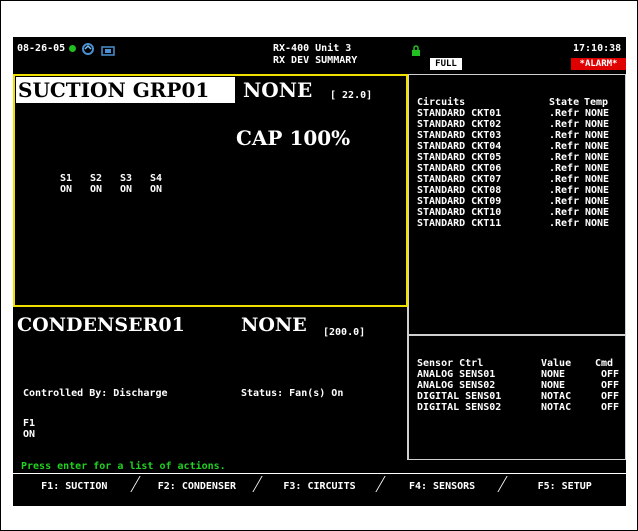 This screenshot has width=638, height=531. Describe the element at coordinates (519, 407) in the screenshot. I see `sensor-row: DIGITAL SENS02 NOTAC OFF` at that location.